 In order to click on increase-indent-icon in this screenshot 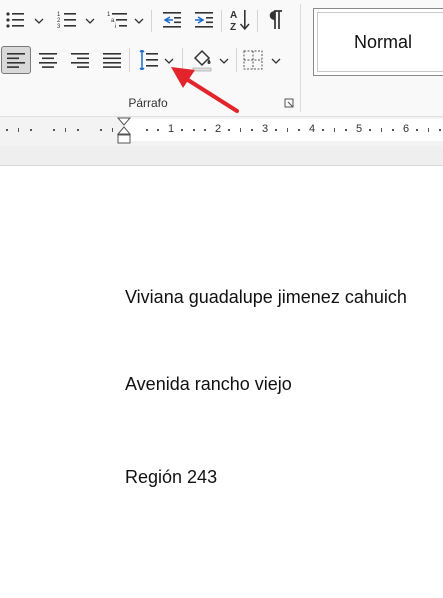, I will do `click(204, 20)`.